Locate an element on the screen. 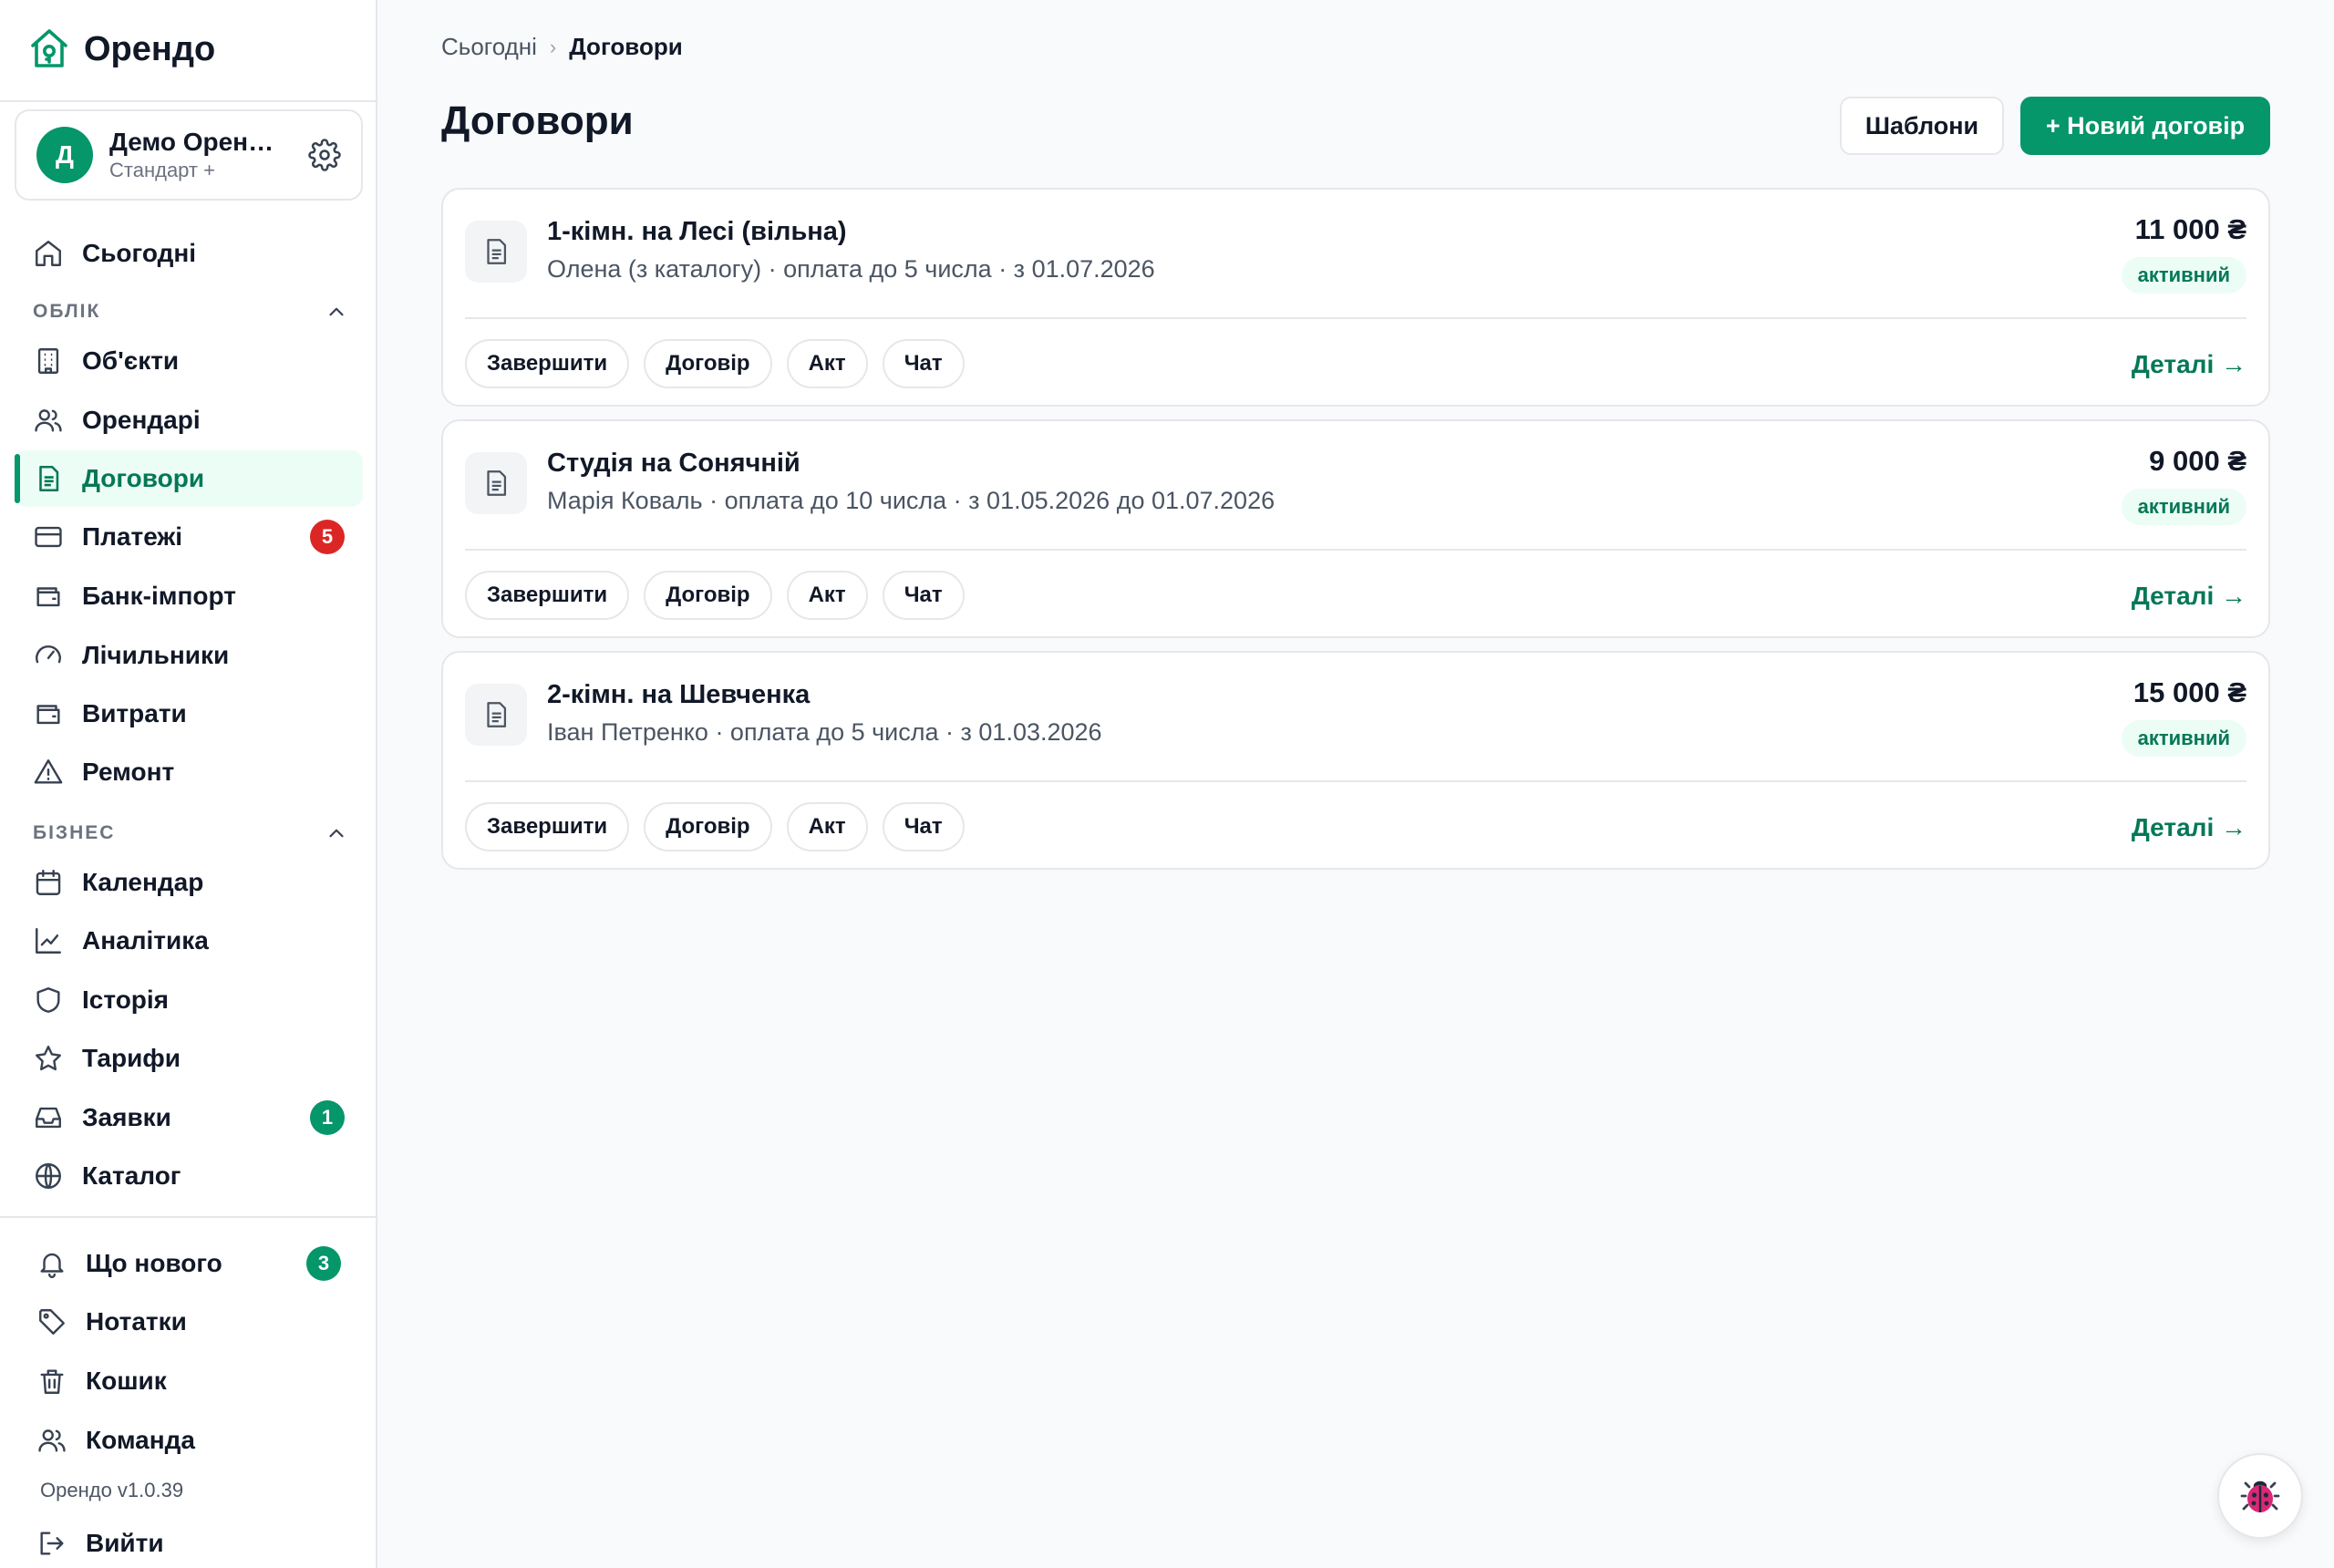  house-logo-icon is located at coordinates (49, 48).